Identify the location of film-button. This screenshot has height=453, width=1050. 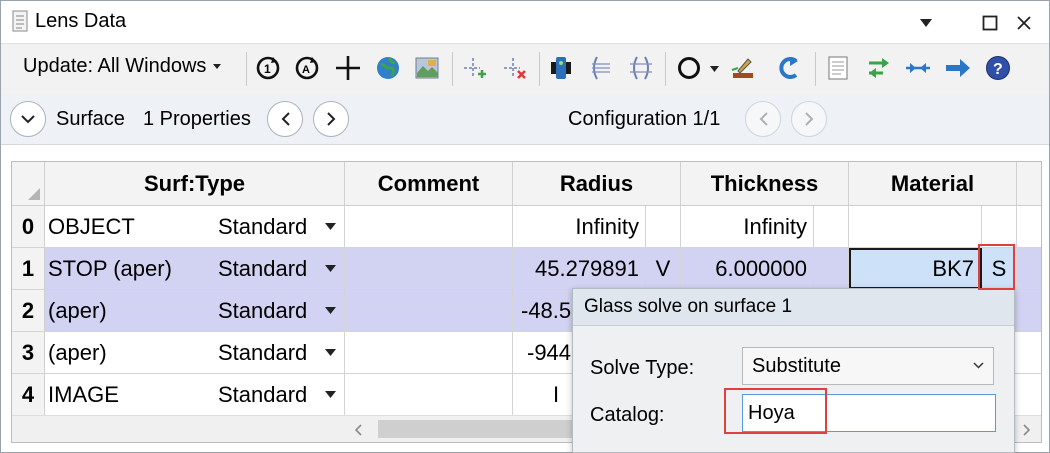
(561, 68).